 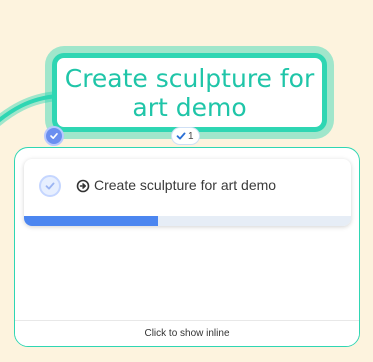 I want to click on show-inline-label: Click to show inline, so click(x=187, y=333).